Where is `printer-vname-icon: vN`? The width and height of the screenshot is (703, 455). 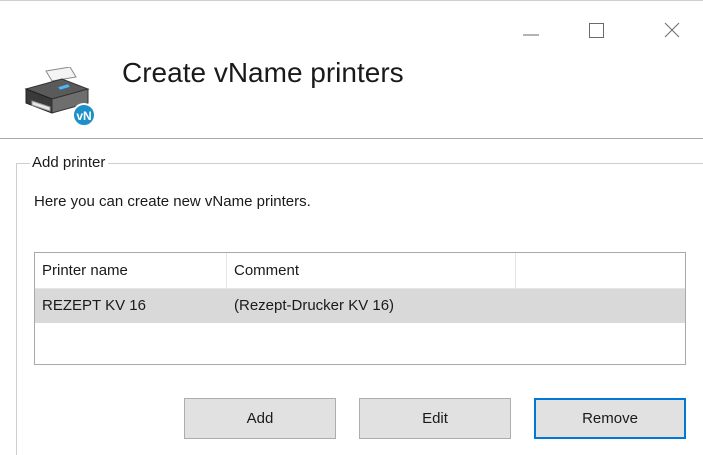
printer-vname-icon: vN is located at coordinates (62, 98).